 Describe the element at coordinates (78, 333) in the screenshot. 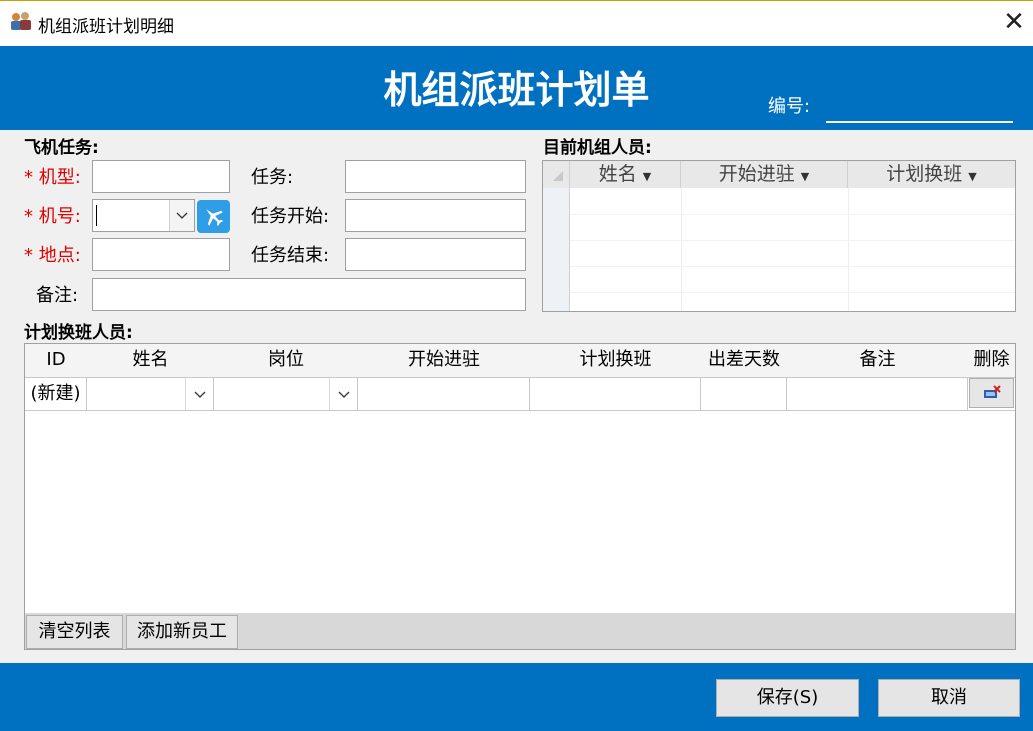

I see `shift-section-label: 计划换班人员:` at that location.